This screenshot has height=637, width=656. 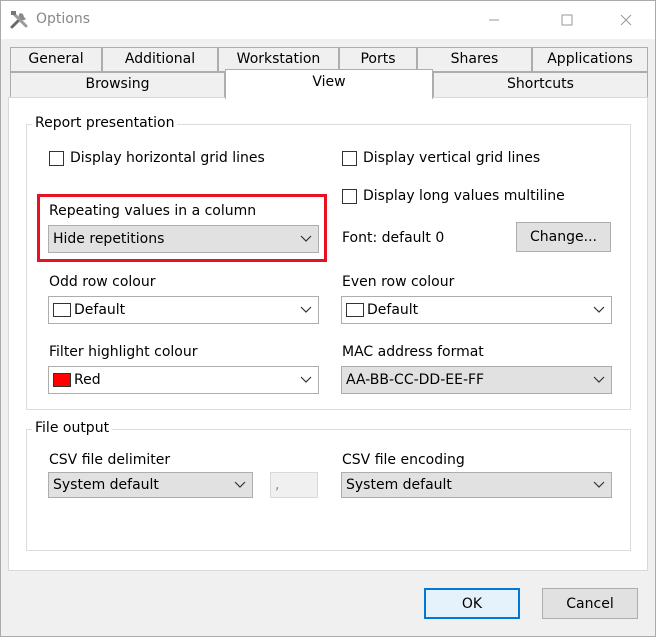 What do you see at coordinates (415, 380) in the screenshot?
I see `mac-format-value: AA-BB-CC-DD-EE-FF` at bounding box center [415, 380].